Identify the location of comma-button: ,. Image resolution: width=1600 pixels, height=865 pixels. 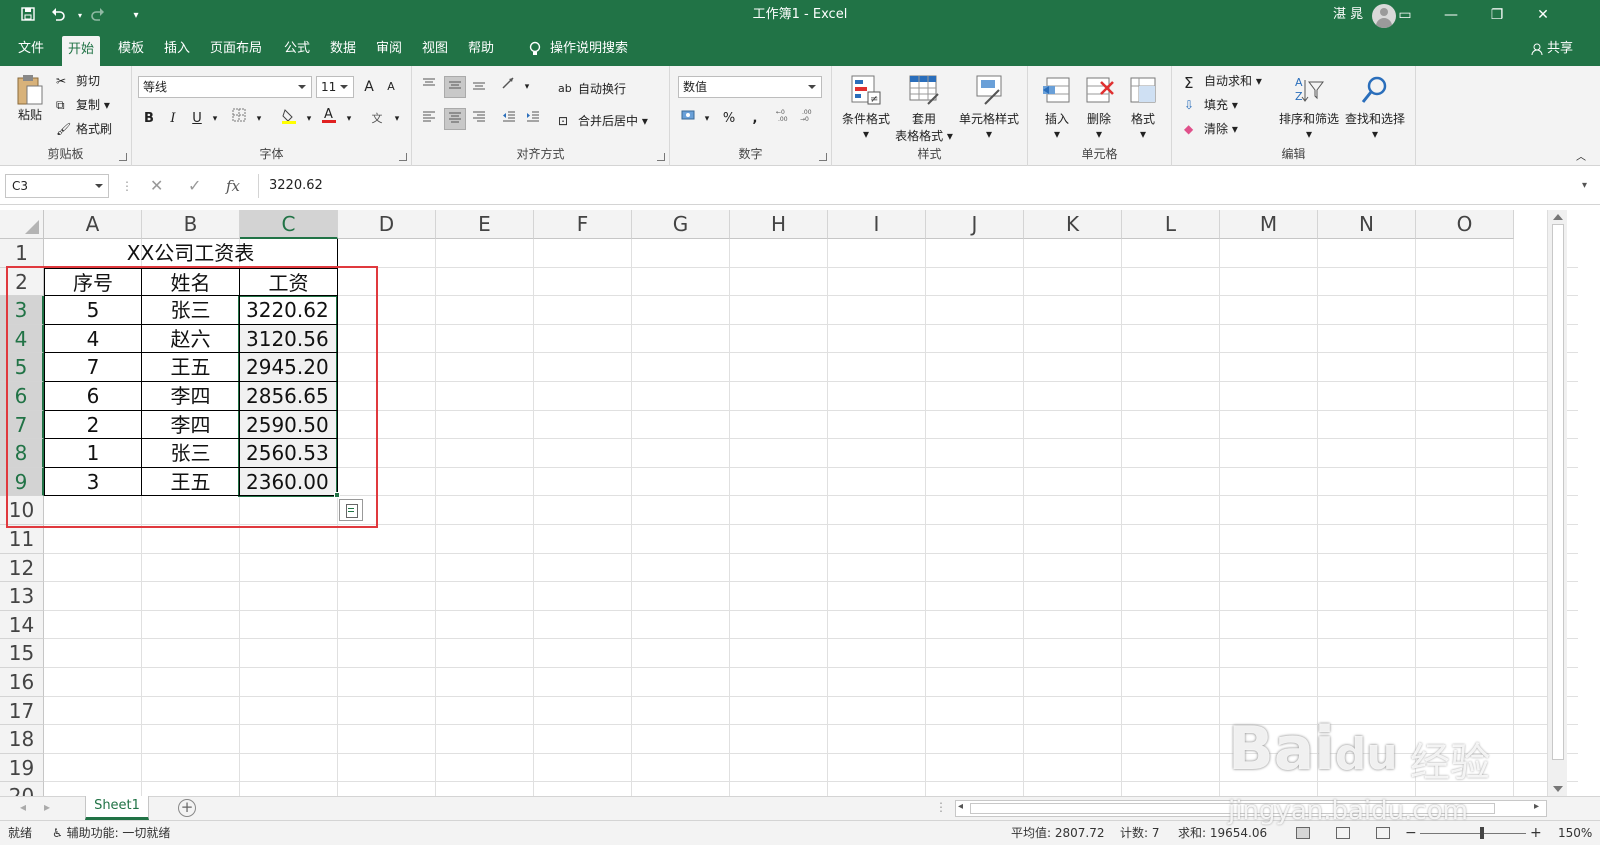
(755, 119).